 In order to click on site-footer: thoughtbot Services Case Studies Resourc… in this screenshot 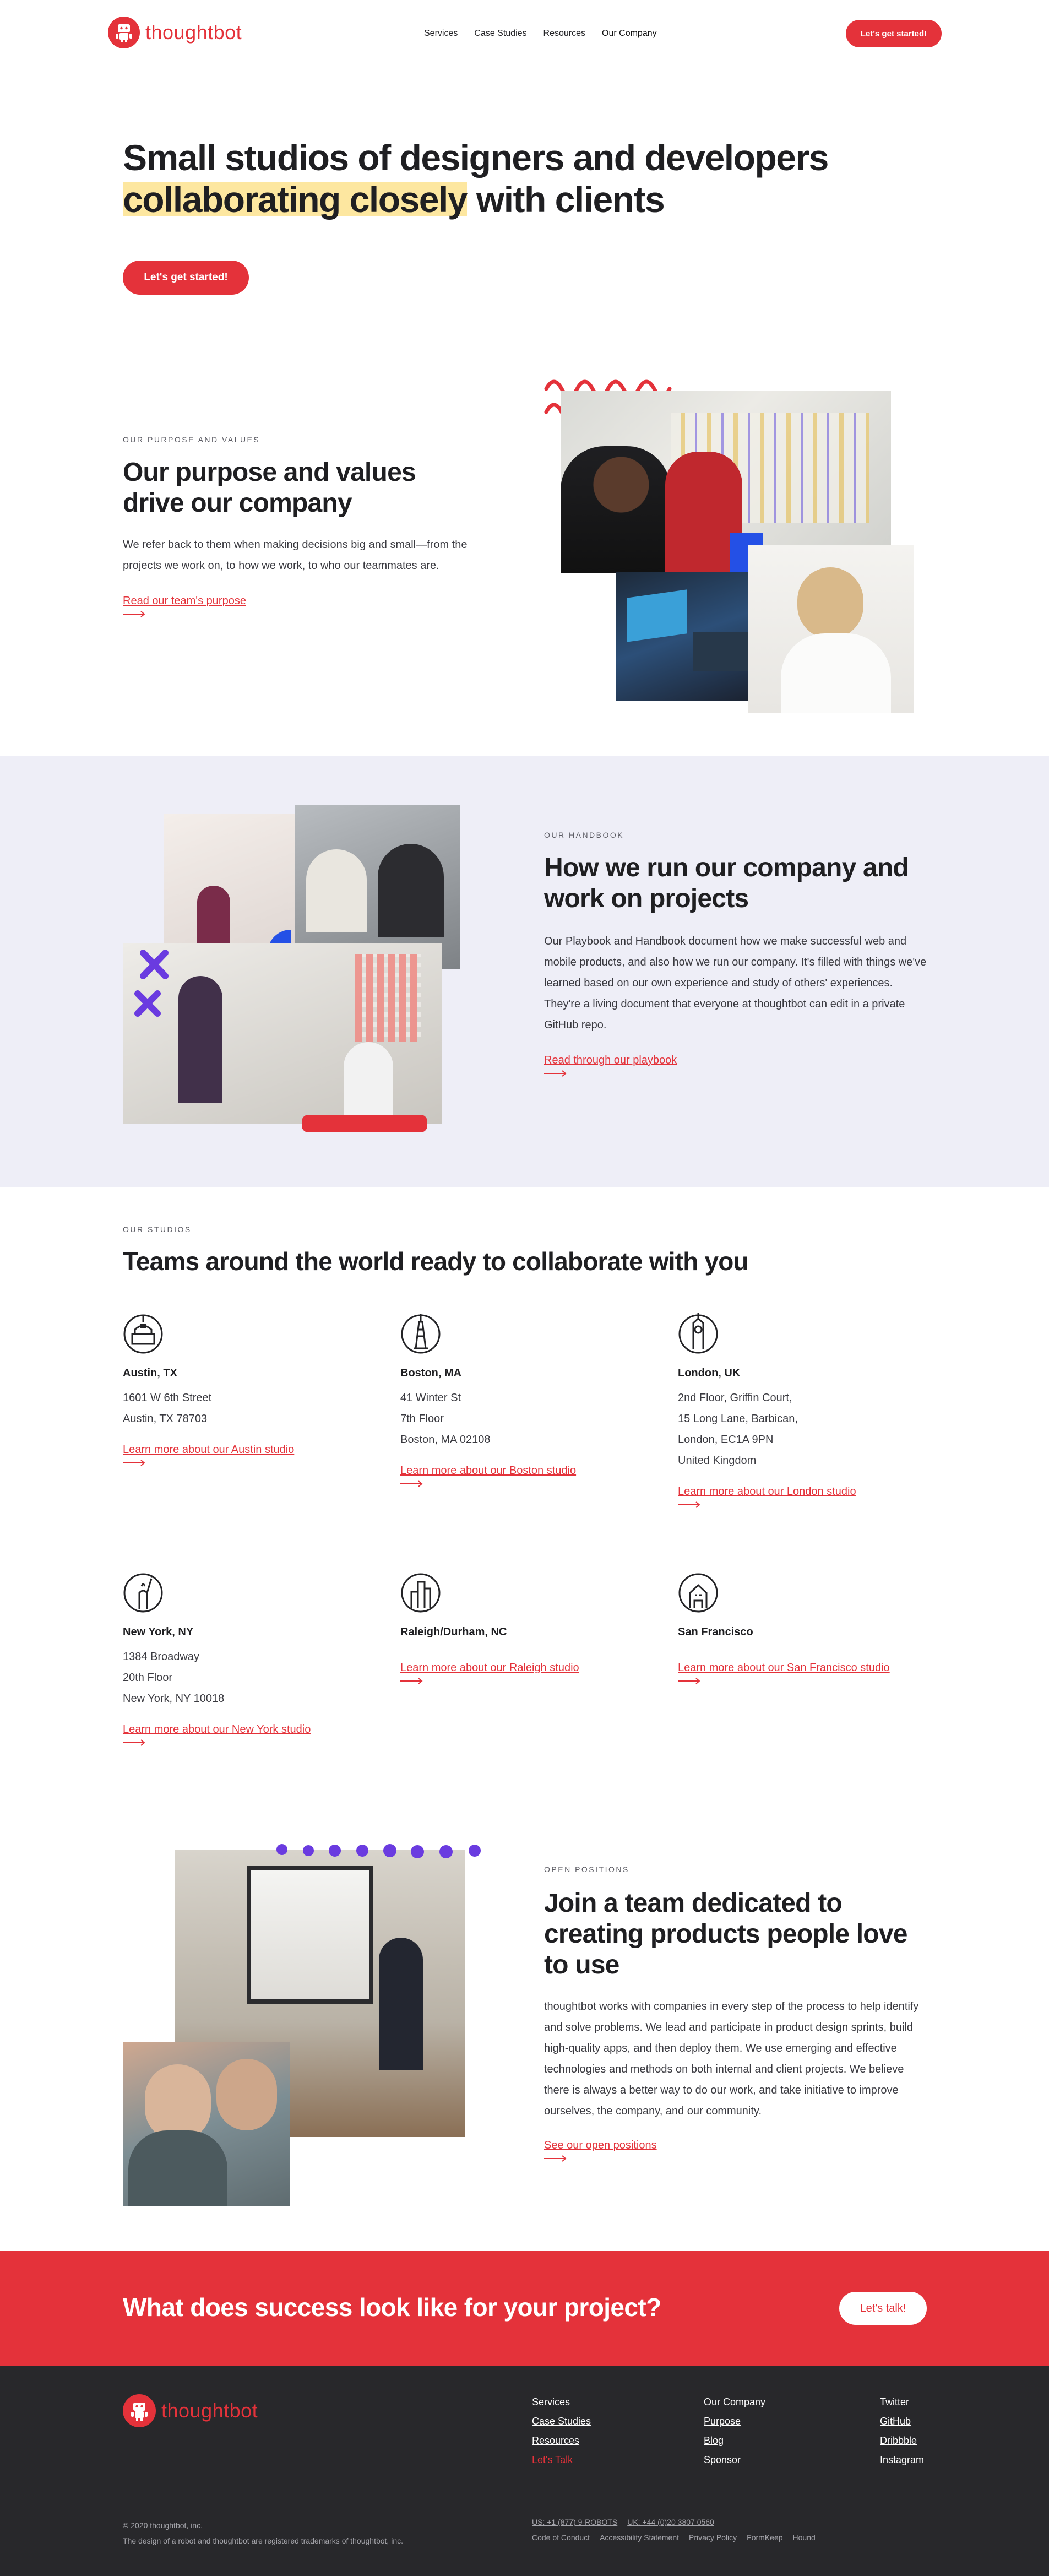, I will do `click(524, 2471)`.